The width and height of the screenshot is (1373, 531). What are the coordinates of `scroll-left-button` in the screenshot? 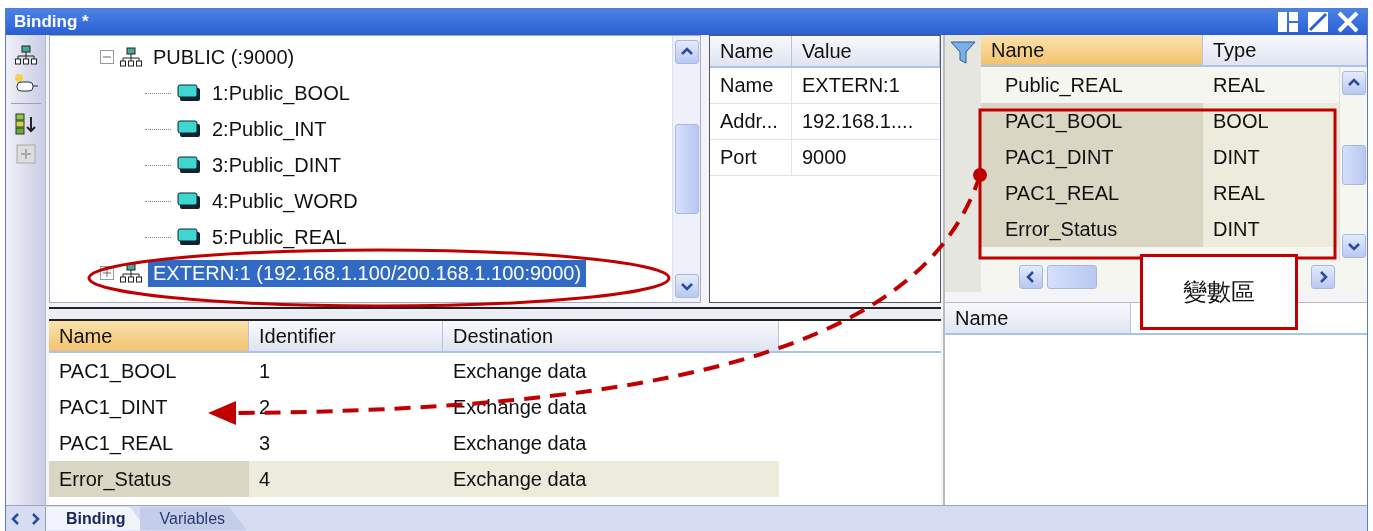 It's located at (1031, 277).